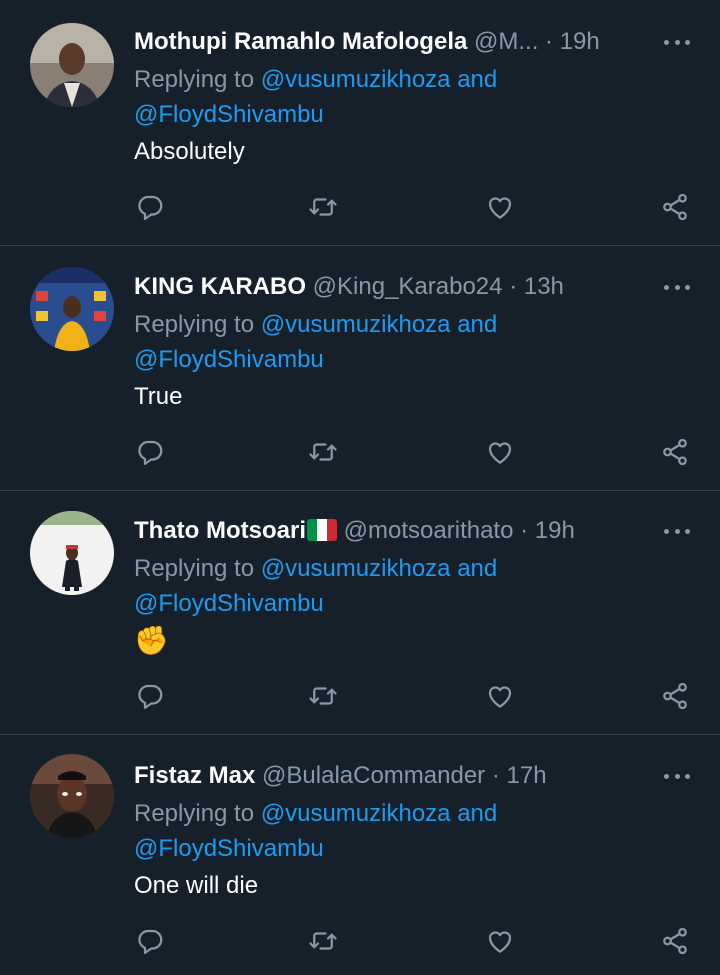 The height and width of the screenshot is (975, 720). I want to click on tweet-header: KING KARABO @King_Karabo24 · 13h, so click(349, 287).